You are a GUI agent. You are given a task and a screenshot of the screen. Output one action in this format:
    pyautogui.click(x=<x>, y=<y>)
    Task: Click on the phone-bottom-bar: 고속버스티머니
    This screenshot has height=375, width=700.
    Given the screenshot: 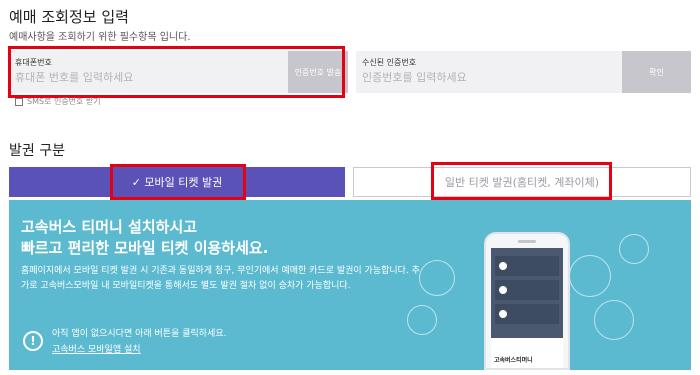 What is the action you would take?
    pyautogui.click(x=527, y=353)
    